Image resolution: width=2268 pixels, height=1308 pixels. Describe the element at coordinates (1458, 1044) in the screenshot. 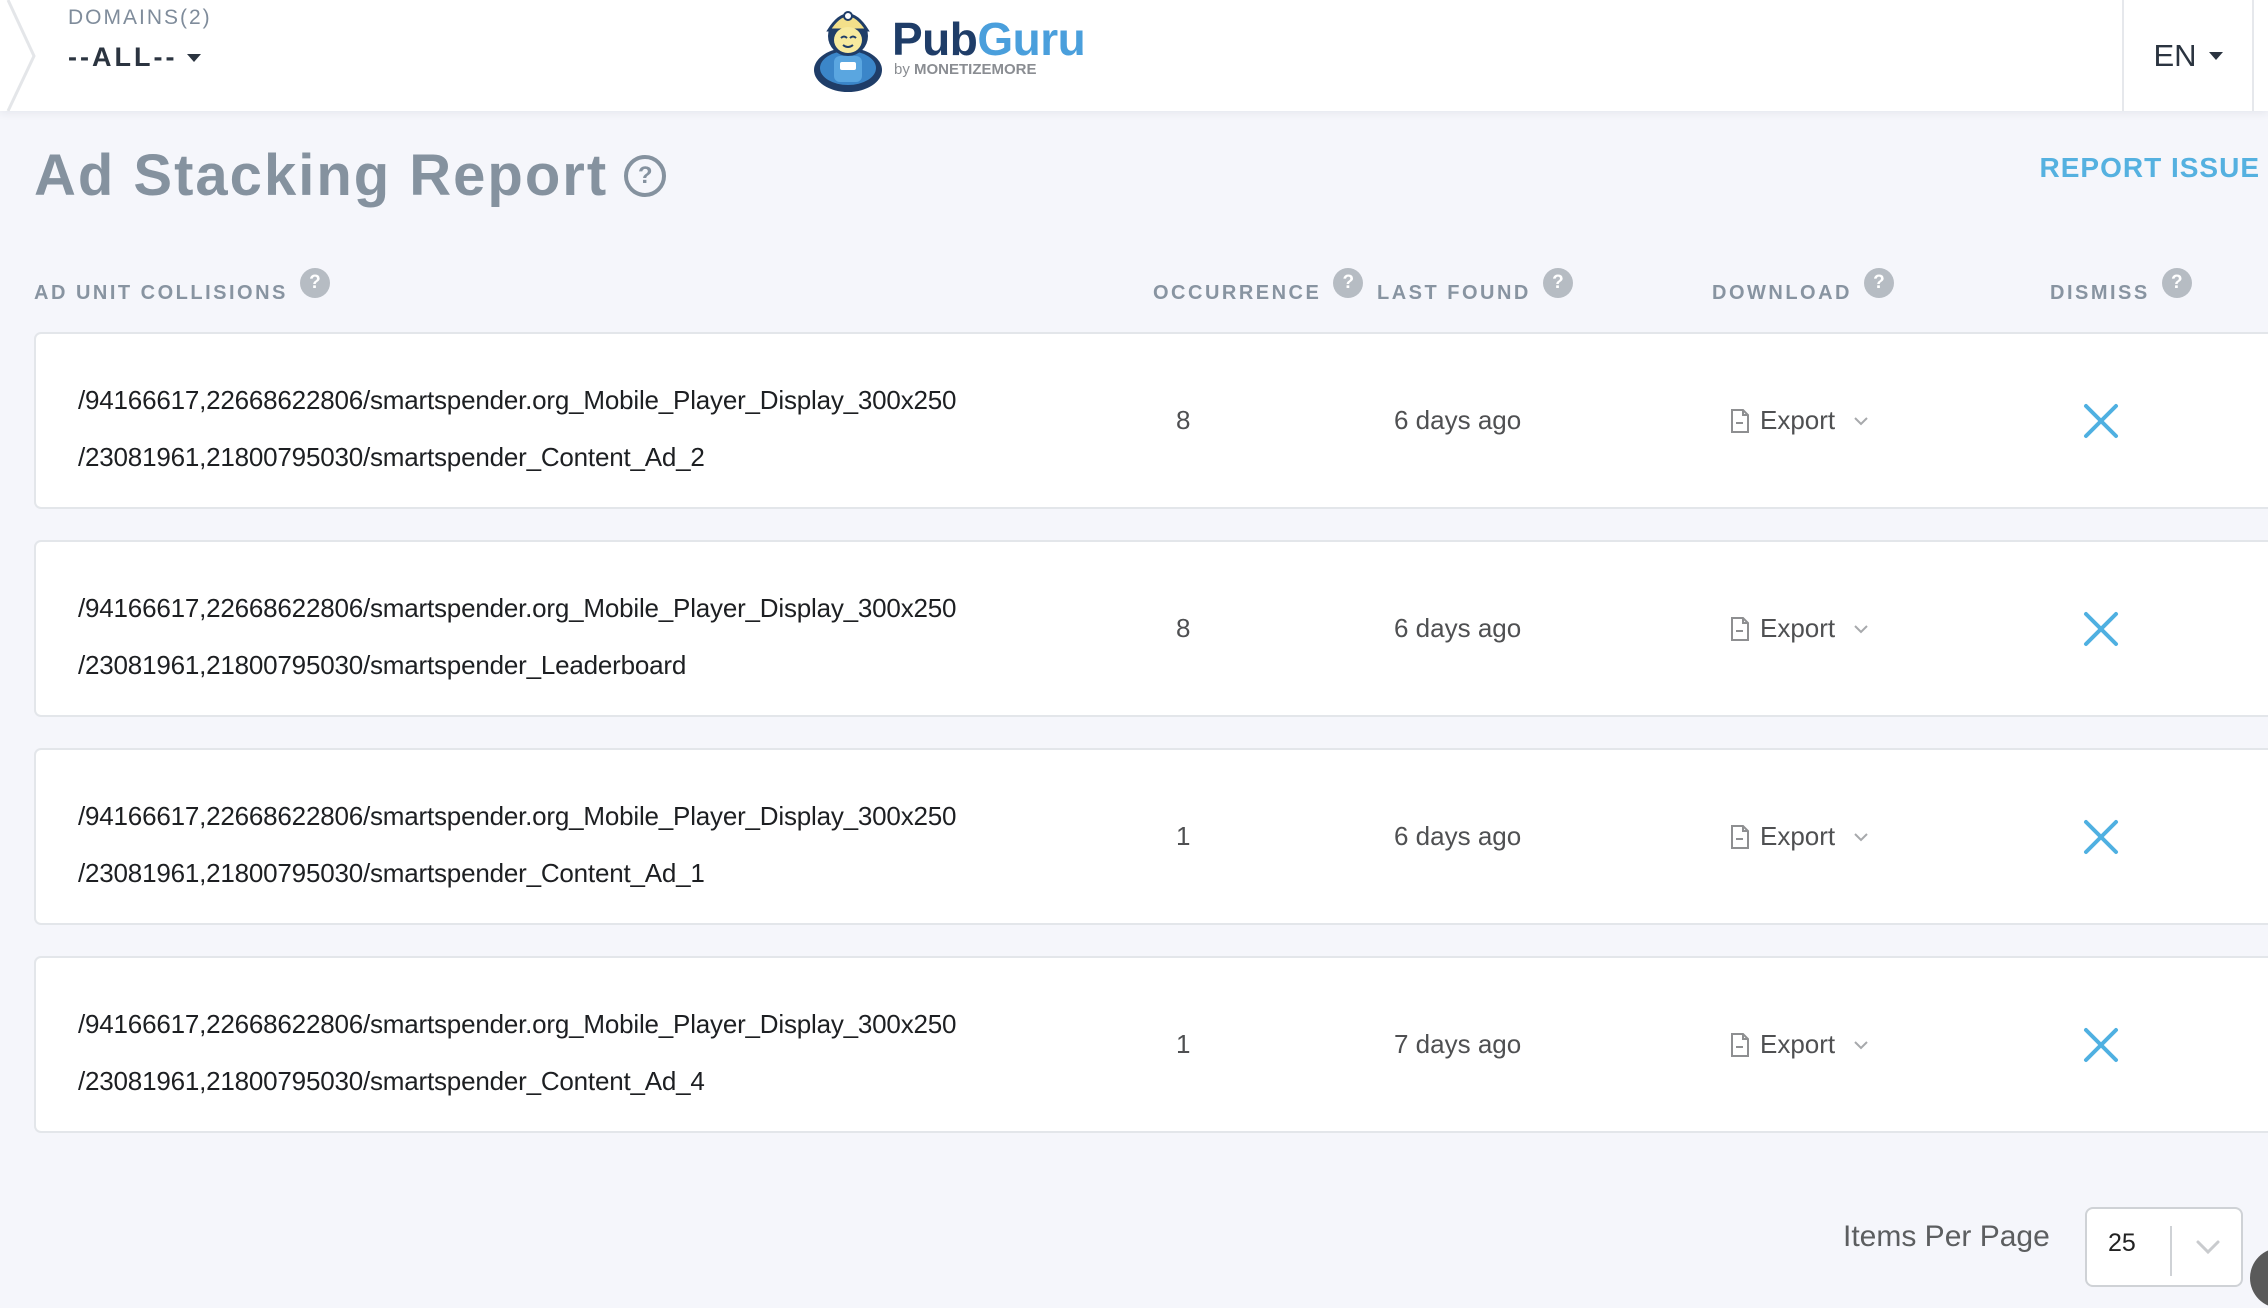

I see `last-found-value: 7 days ago` at that location.